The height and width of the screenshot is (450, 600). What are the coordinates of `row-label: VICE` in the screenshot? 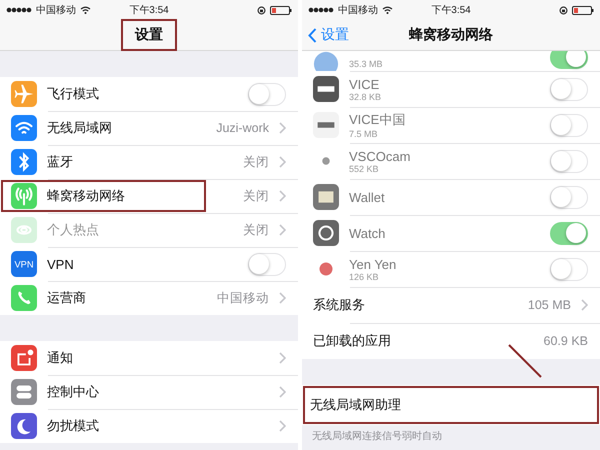 It's located at (364, 84).